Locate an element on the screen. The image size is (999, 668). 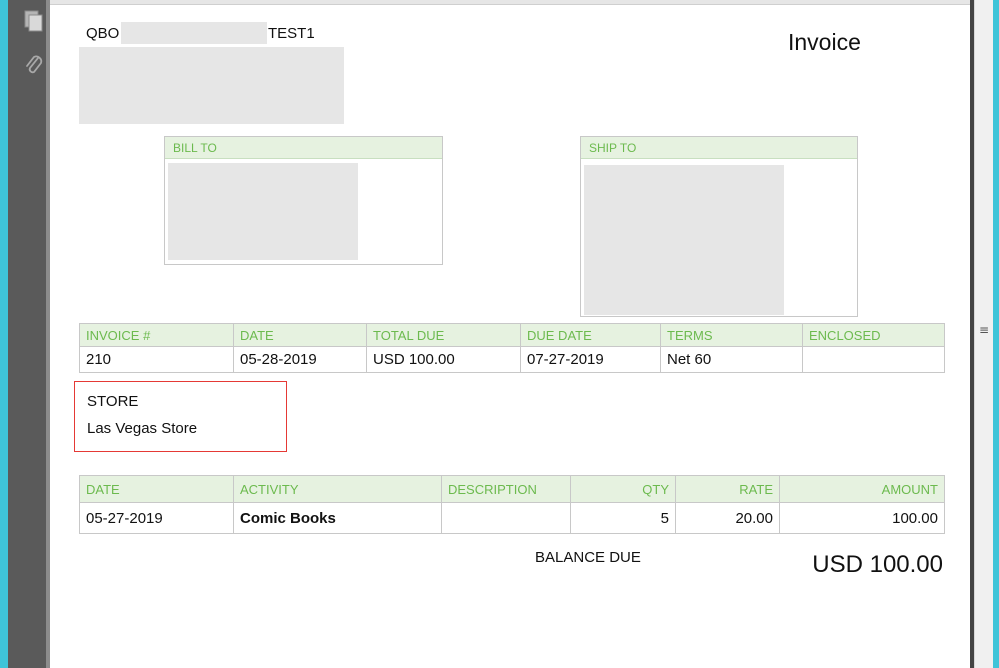
side-toolbar is located at coordinates (27, 334).